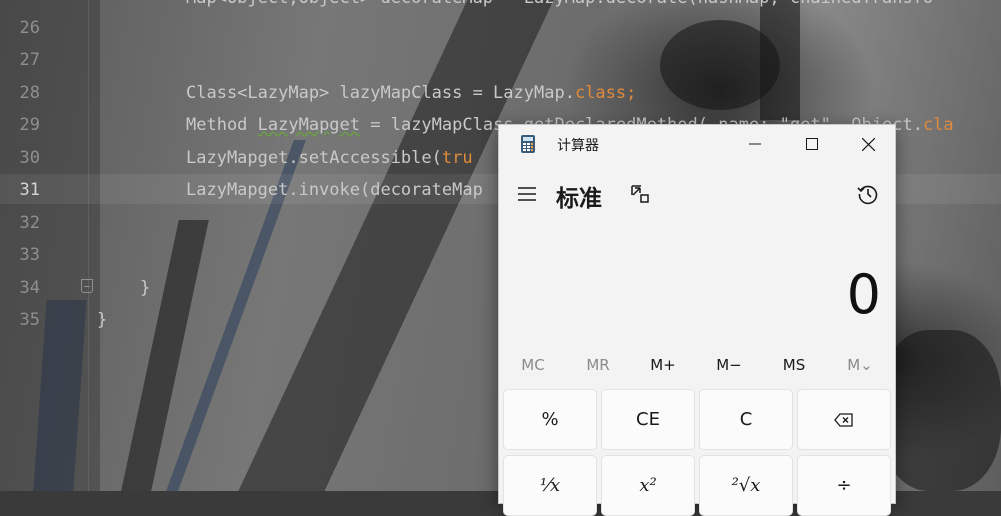 This screenshot has height=516, width=1001. What do you see at coordinates (578, 146) in the screenshot?
I see `app-title: 计算器` at bounding box center [578, 146].